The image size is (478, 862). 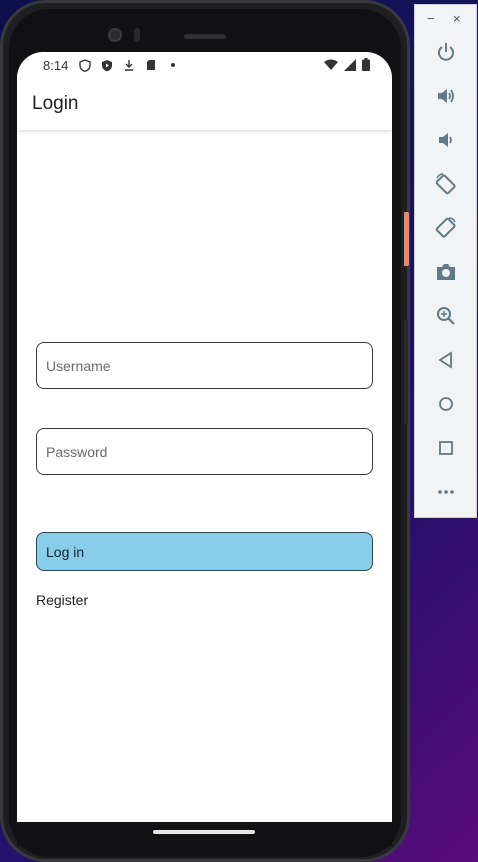 I want to click on status-bar: 8:14, so click(x=204, y=65).